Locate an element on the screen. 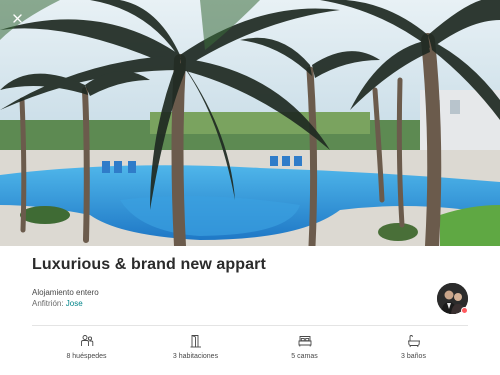 This screenshot has width=500, height=375. close-button is located at coordinates (17, 19).